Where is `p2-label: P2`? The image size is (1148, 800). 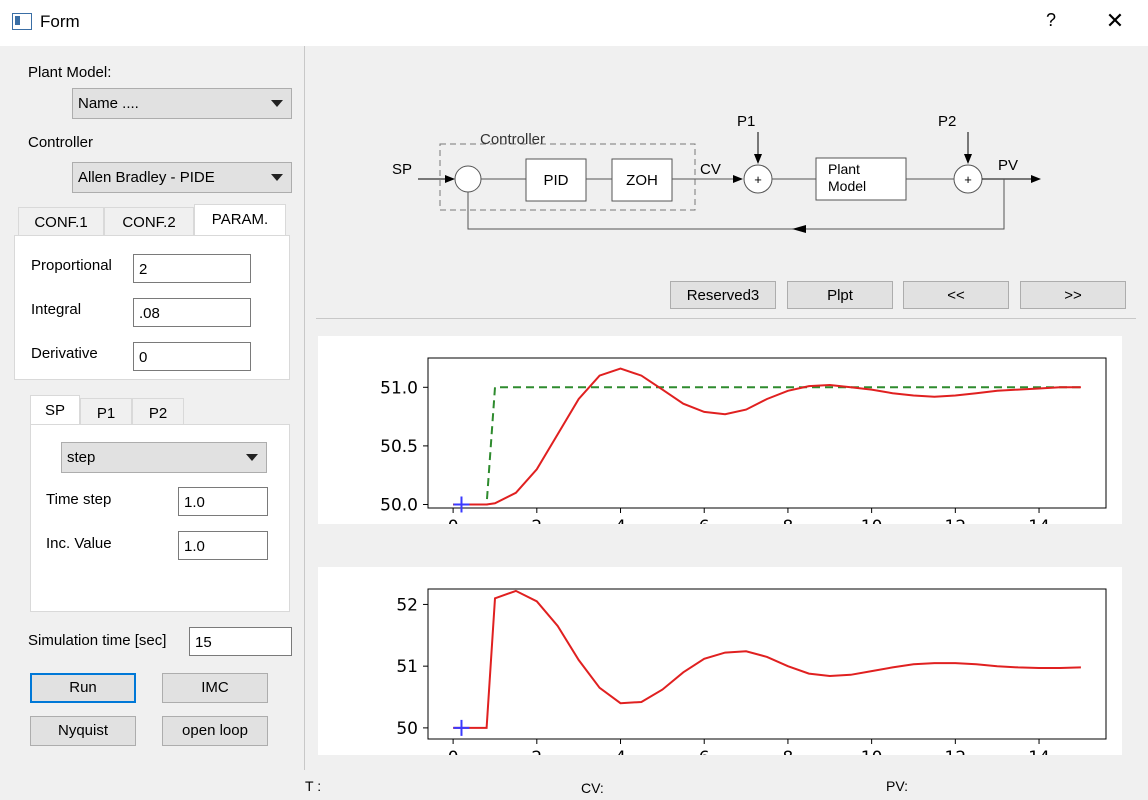
p2-label: P2 is located at coordinates (947, 121).